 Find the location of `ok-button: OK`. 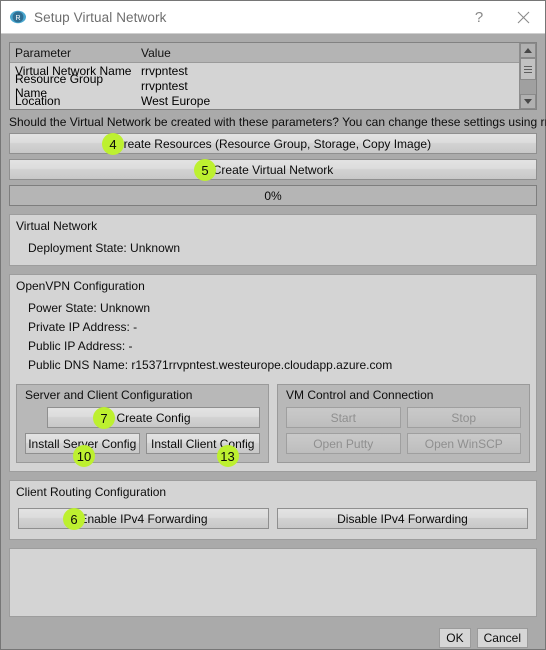

ok-button: OK is located at coordinates (455, 638).